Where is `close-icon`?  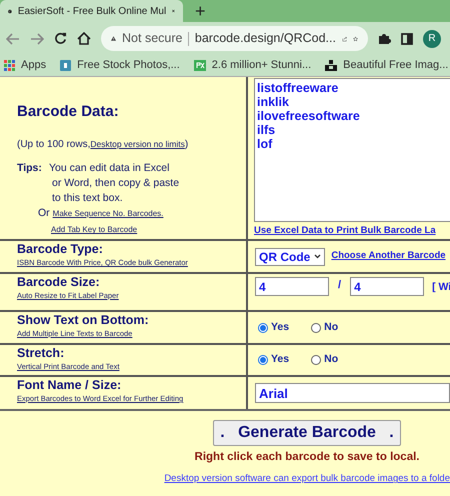 close-icon is located at coordinates (173, 11).